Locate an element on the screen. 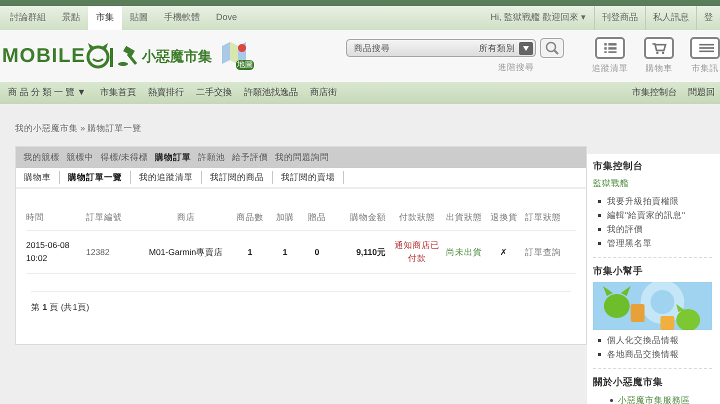 Image resolution: width=720 pixels, height=404 pixels. table-cell-text: 9,110元 is located at coordinates (371, 252).